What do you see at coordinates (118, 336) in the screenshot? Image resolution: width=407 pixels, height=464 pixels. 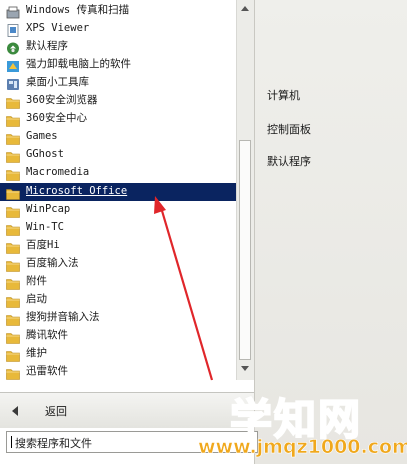 I see `program-item: 腾讯软件` at bounding box center [118, 336].